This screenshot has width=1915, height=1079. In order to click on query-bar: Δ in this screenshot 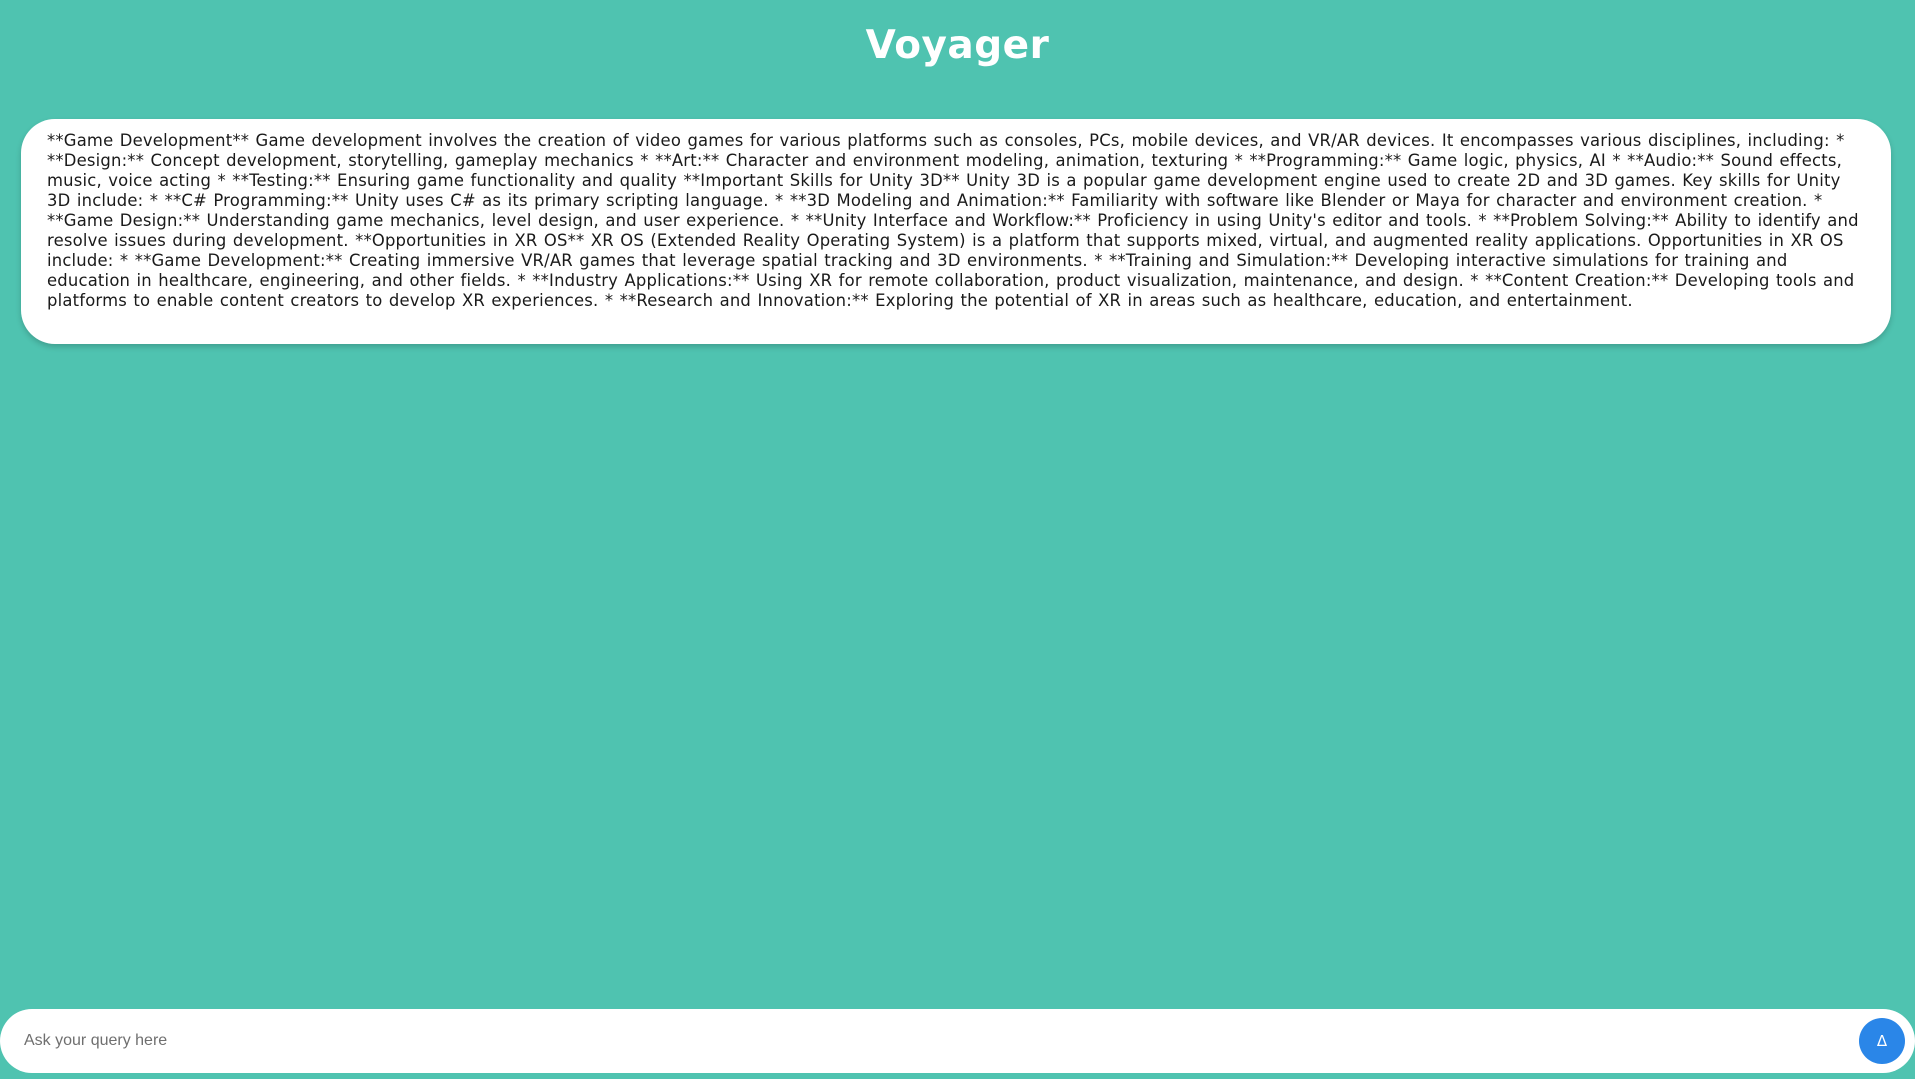, I will do `click(957, 1041)`.